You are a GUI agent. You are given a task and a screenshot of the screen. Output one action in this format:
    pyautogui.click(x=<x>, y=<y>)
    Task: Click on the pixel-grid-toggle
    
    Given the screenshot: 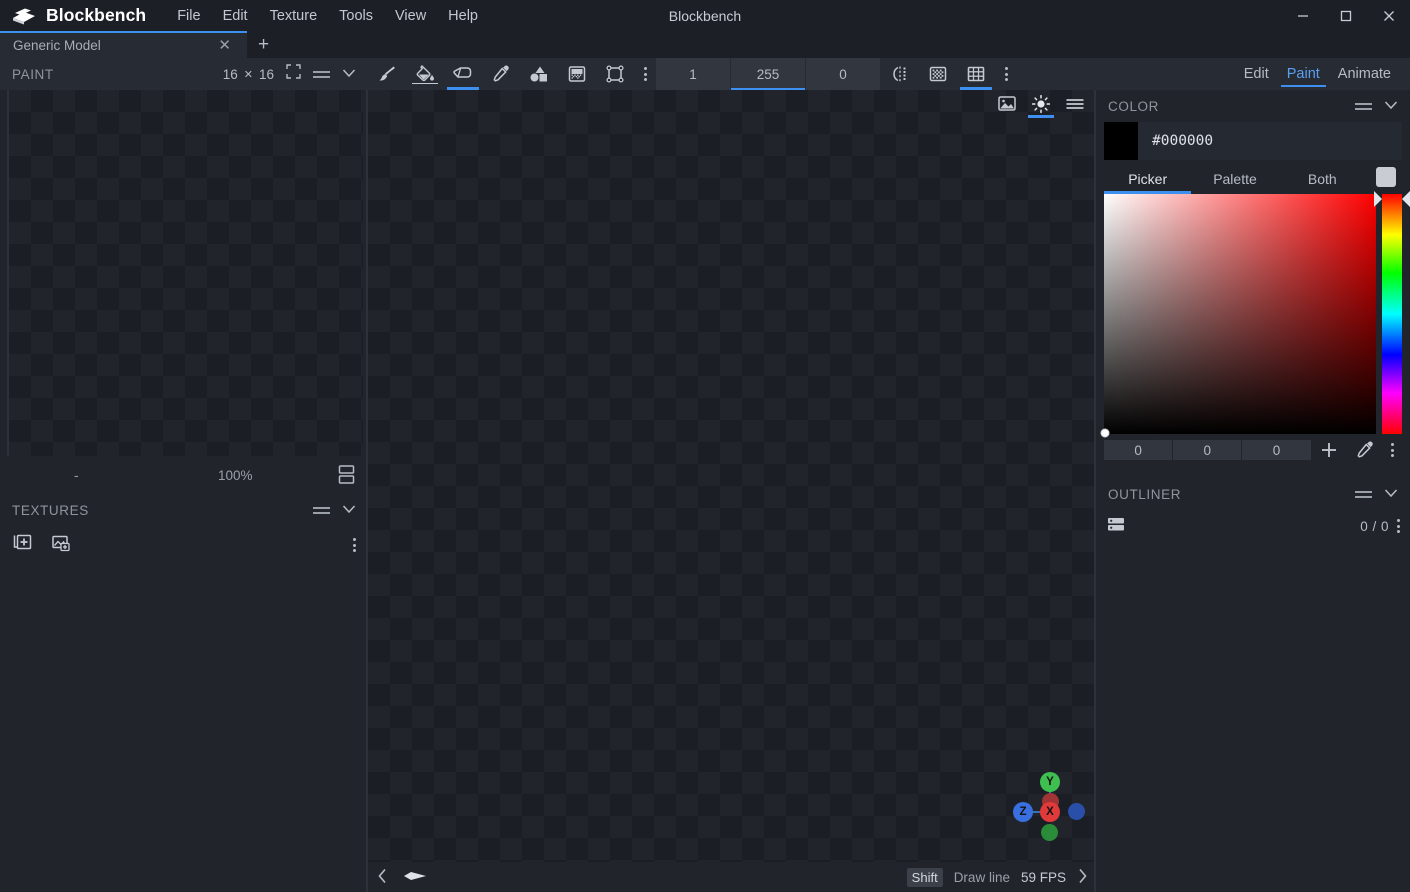 What is the action you would take?
    pyautogui.click(x=938, y=74)
    